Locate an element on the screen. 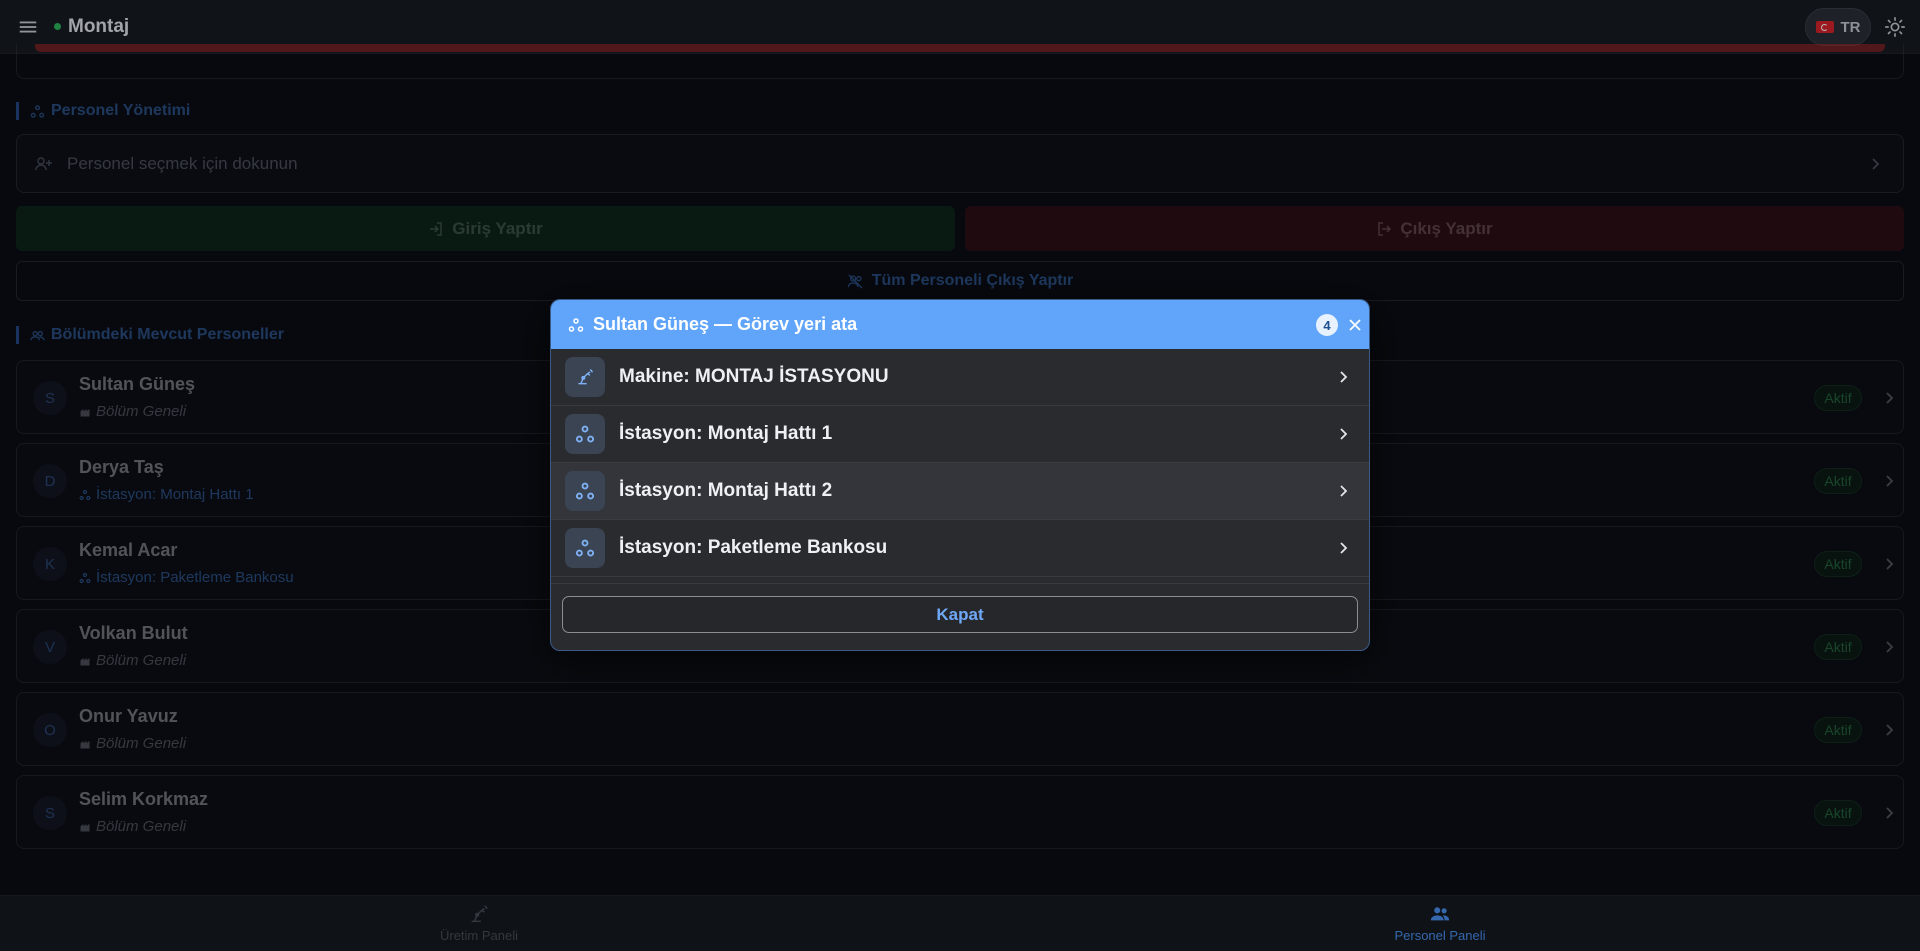 This screenshot has height=951, width=1920. option-station-line-1: İstasyon: Montaj Hattı 1 is located at coordinates (960, 434).